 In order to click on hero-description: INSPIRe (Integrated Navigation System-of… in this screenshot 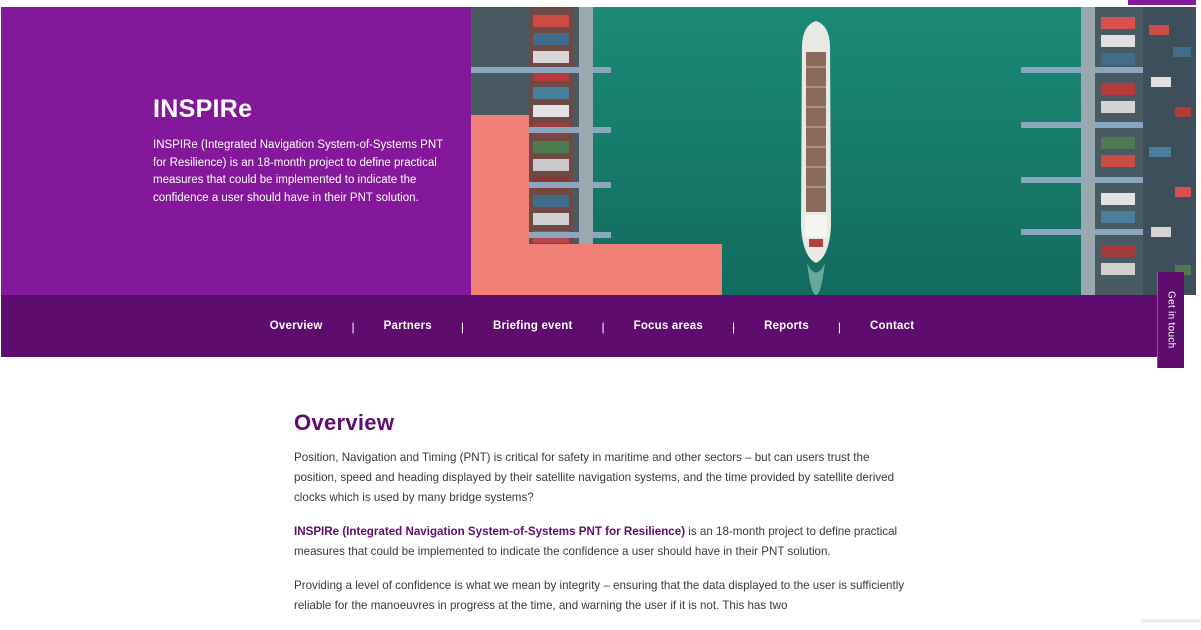, I will do `click(298, 171)`.